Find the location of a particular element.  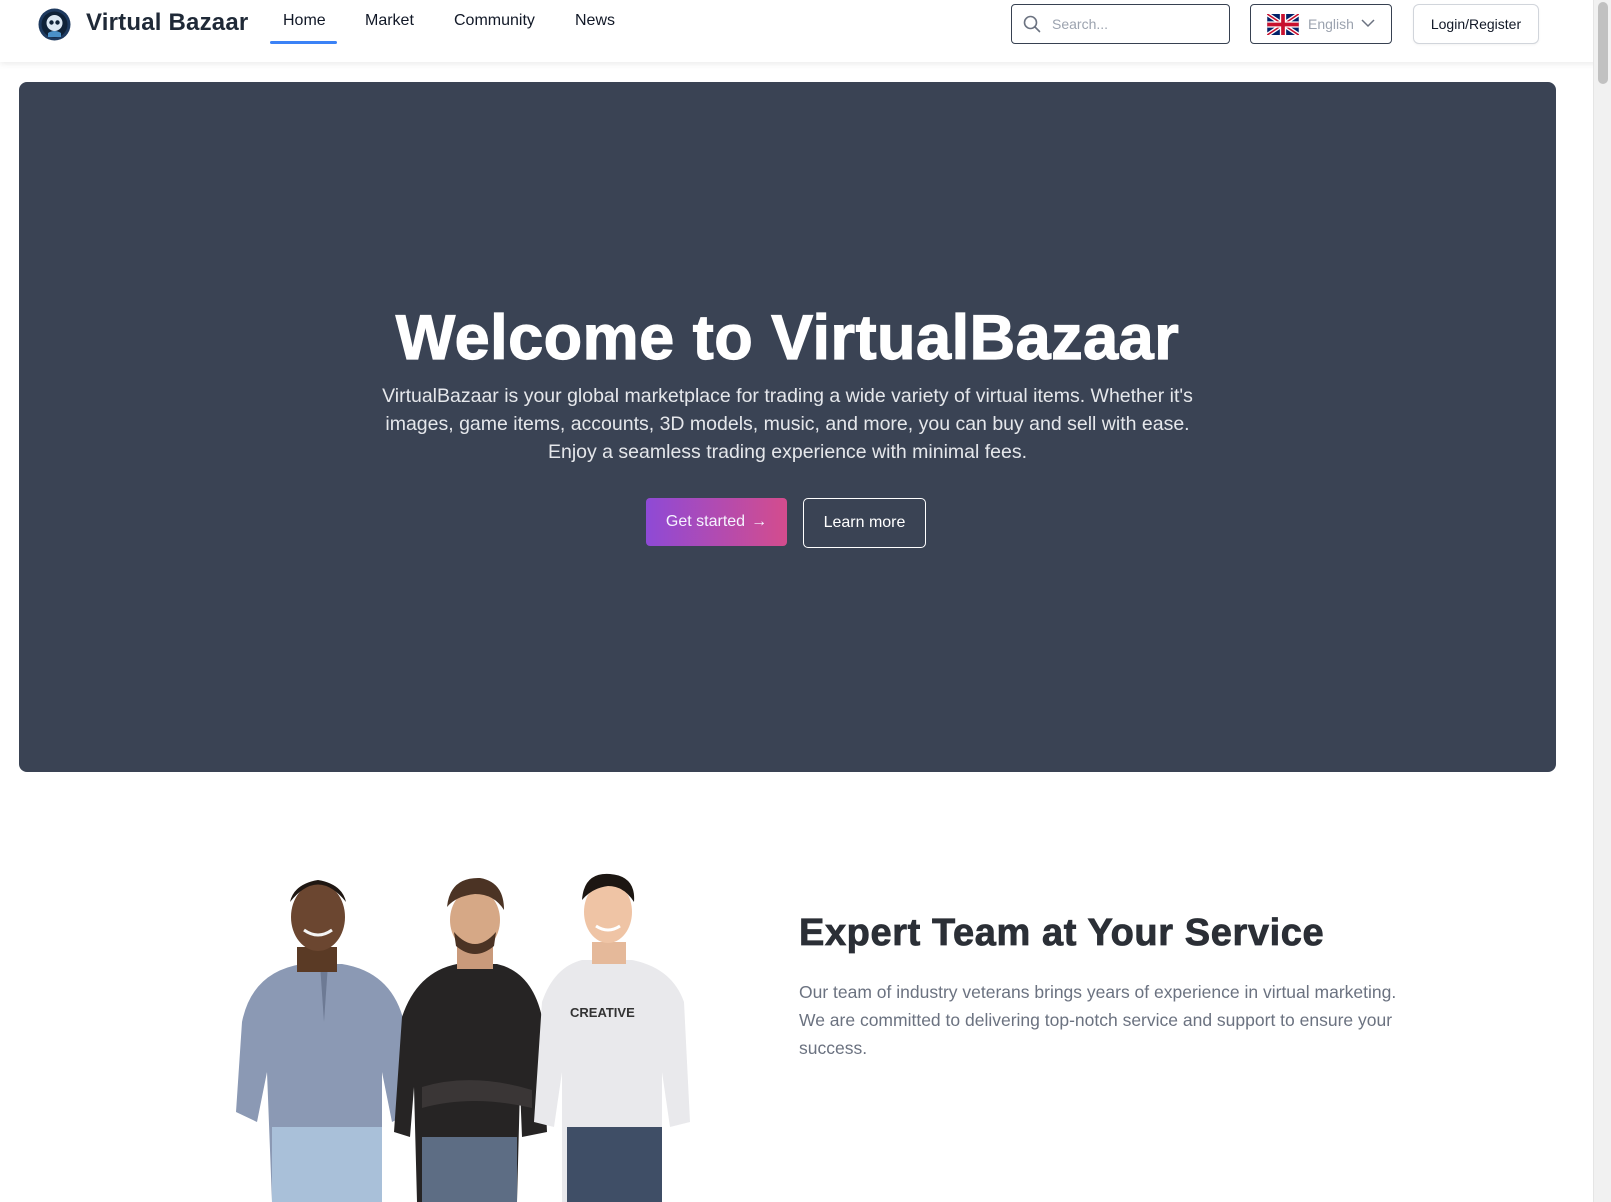

nav-news: News is located at coordinates (595, 21).